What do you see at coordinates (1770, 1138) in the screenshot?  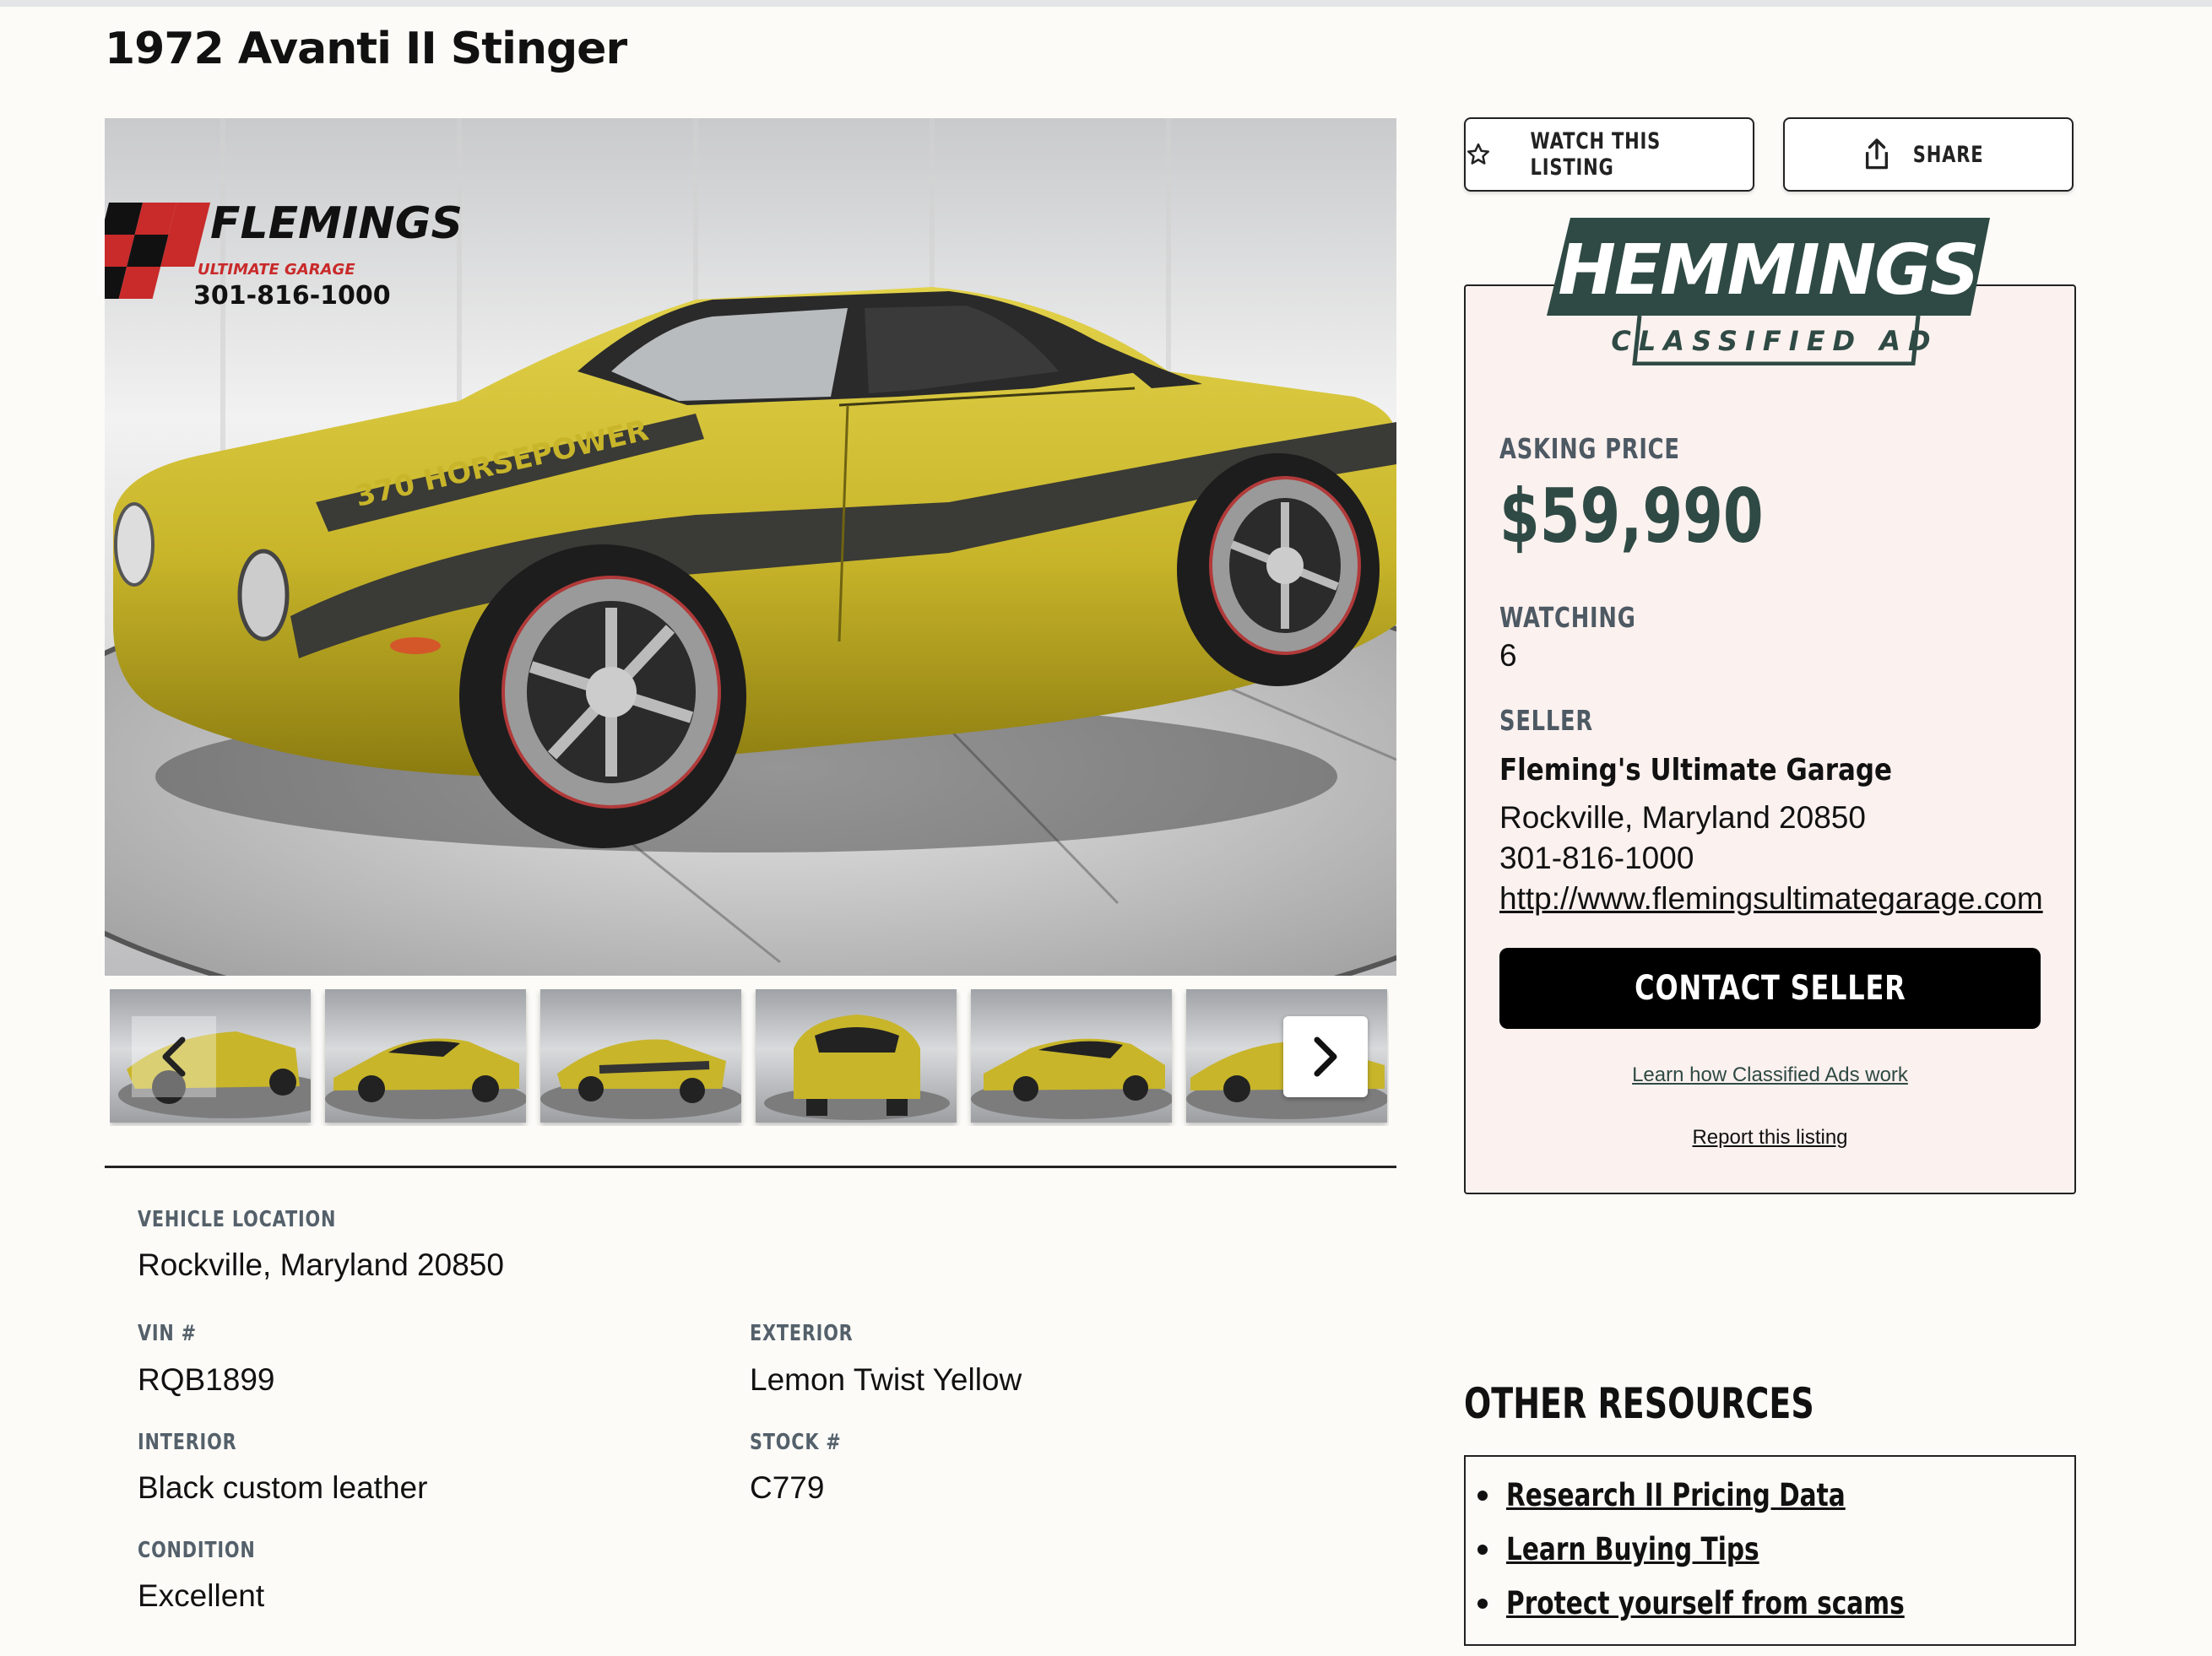 I see `report-listing-link: Report this listing` at bounding box center [1770, 1138].